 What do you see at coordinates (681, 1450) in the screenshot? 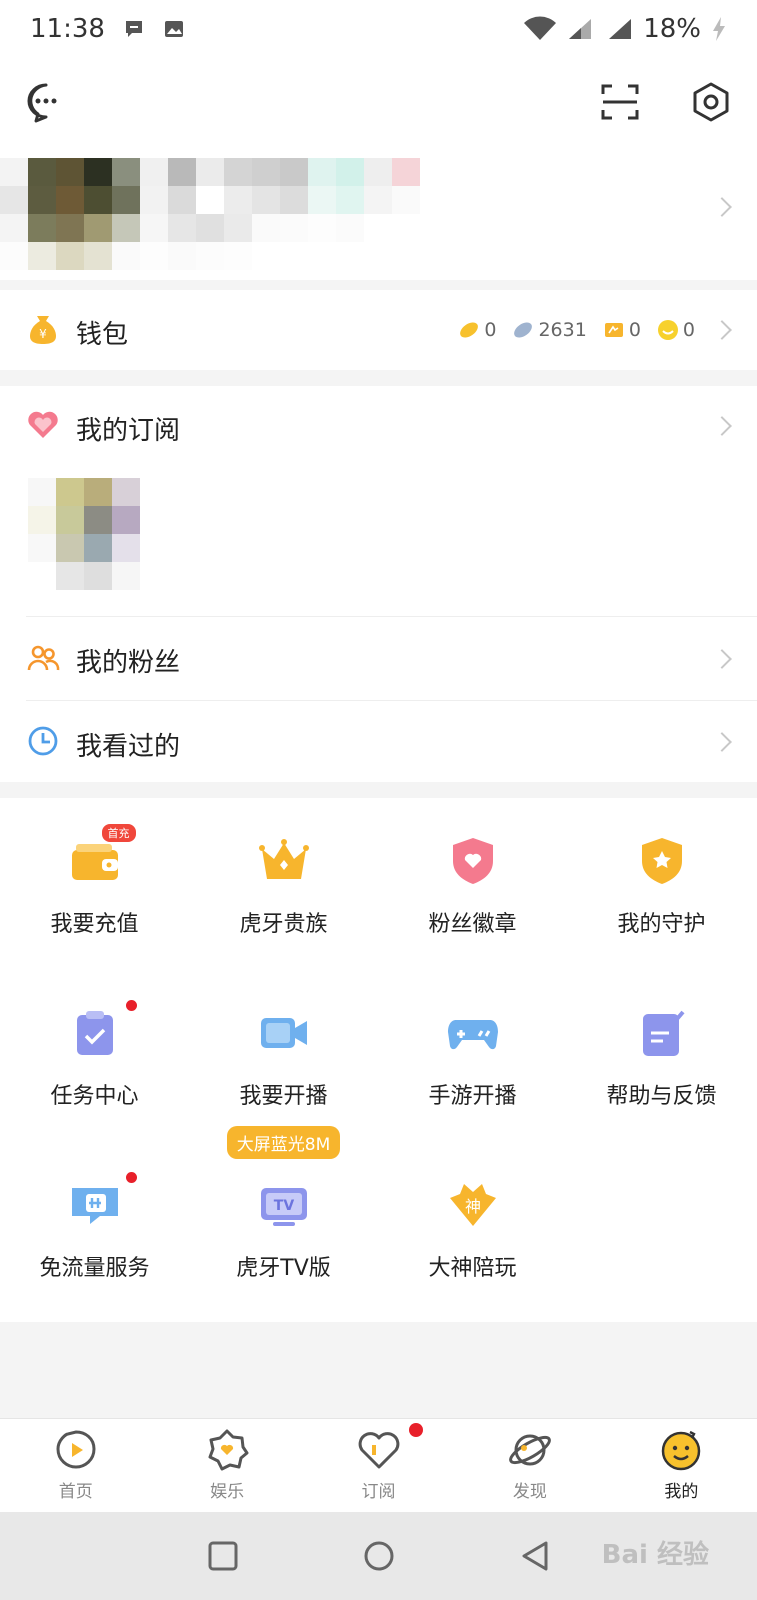
I see `me-icon` at bounding box center [681, 1450].